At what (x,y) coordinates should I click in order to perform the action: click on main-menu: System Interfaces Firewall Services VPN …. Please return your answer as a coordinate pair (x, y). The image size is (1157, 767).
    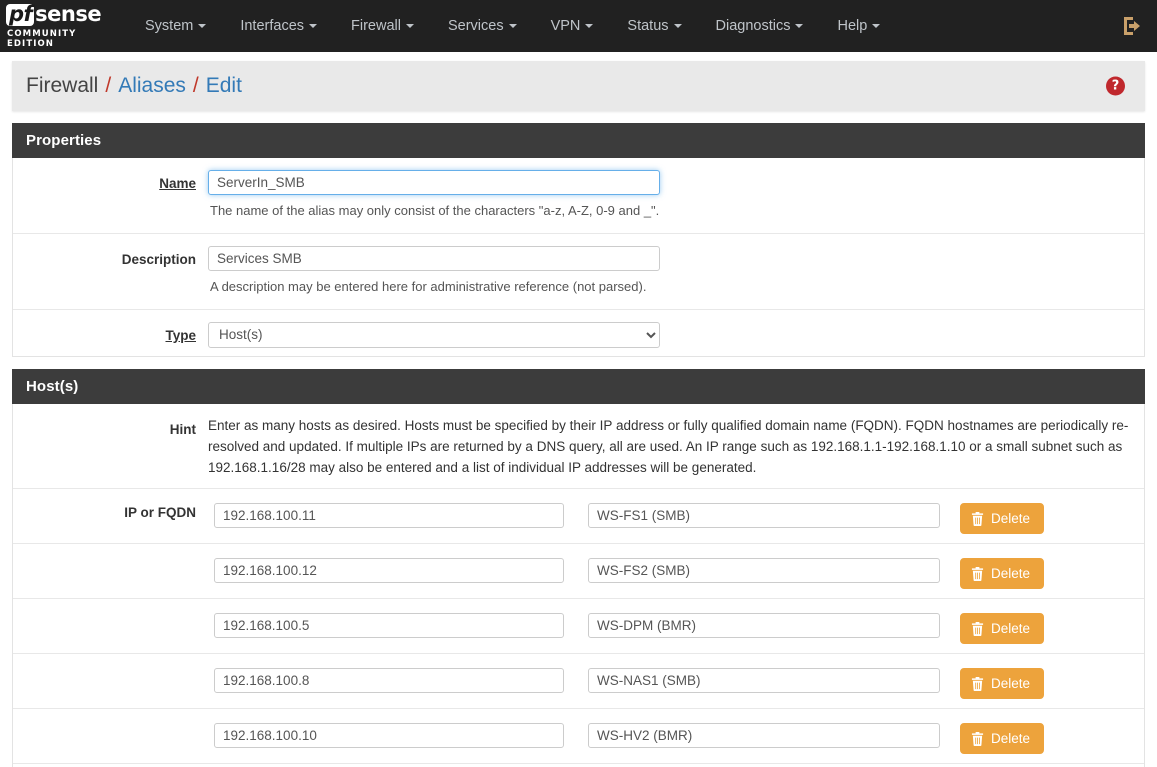
    Looking at the image, I should click on (512, 26).